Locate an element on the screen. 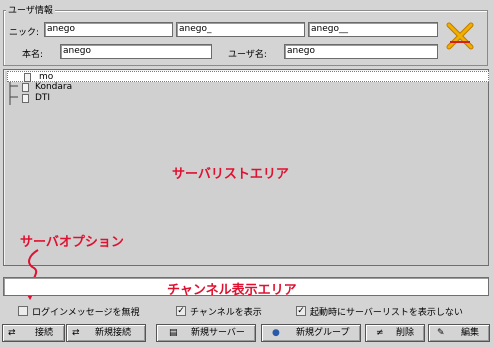 Image resolution: width=493 pixels, height=347 pixels. nick-field-2: anego_ is located at coordinates (240, 29).